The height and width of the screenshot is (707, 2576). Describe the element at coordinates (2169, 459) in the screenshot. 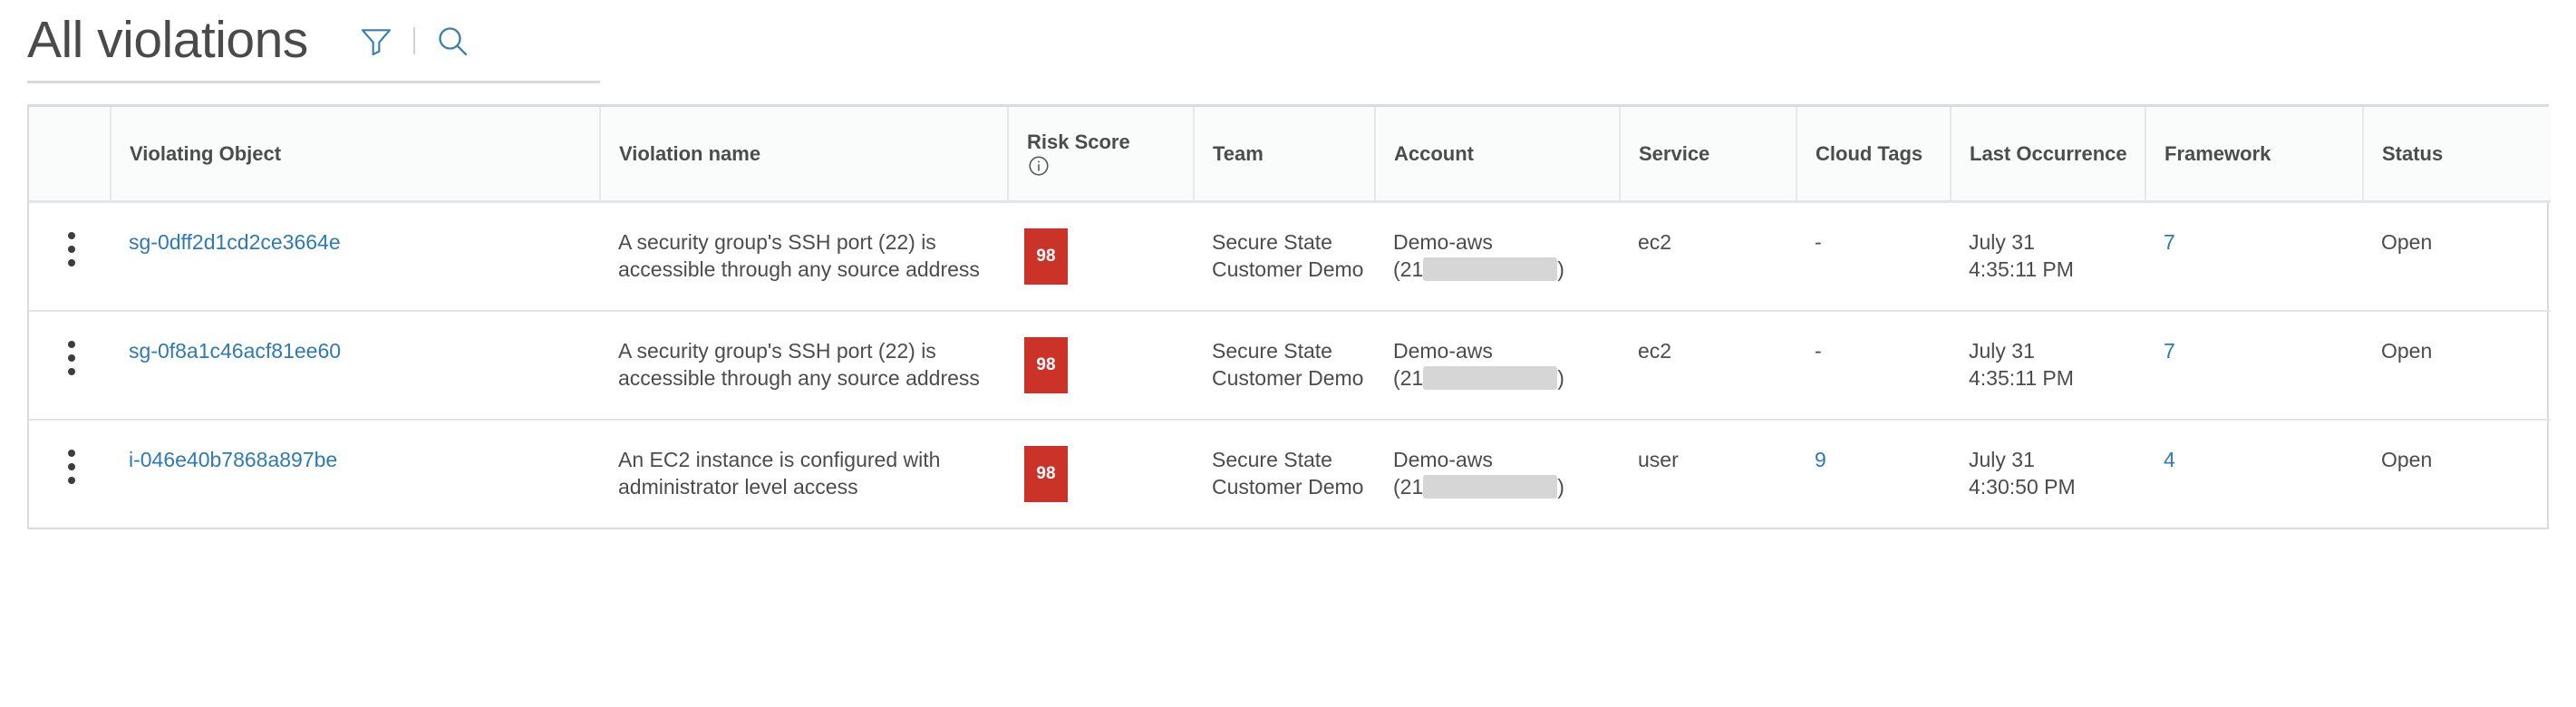

I see `framework-count-link: 4` at that location.